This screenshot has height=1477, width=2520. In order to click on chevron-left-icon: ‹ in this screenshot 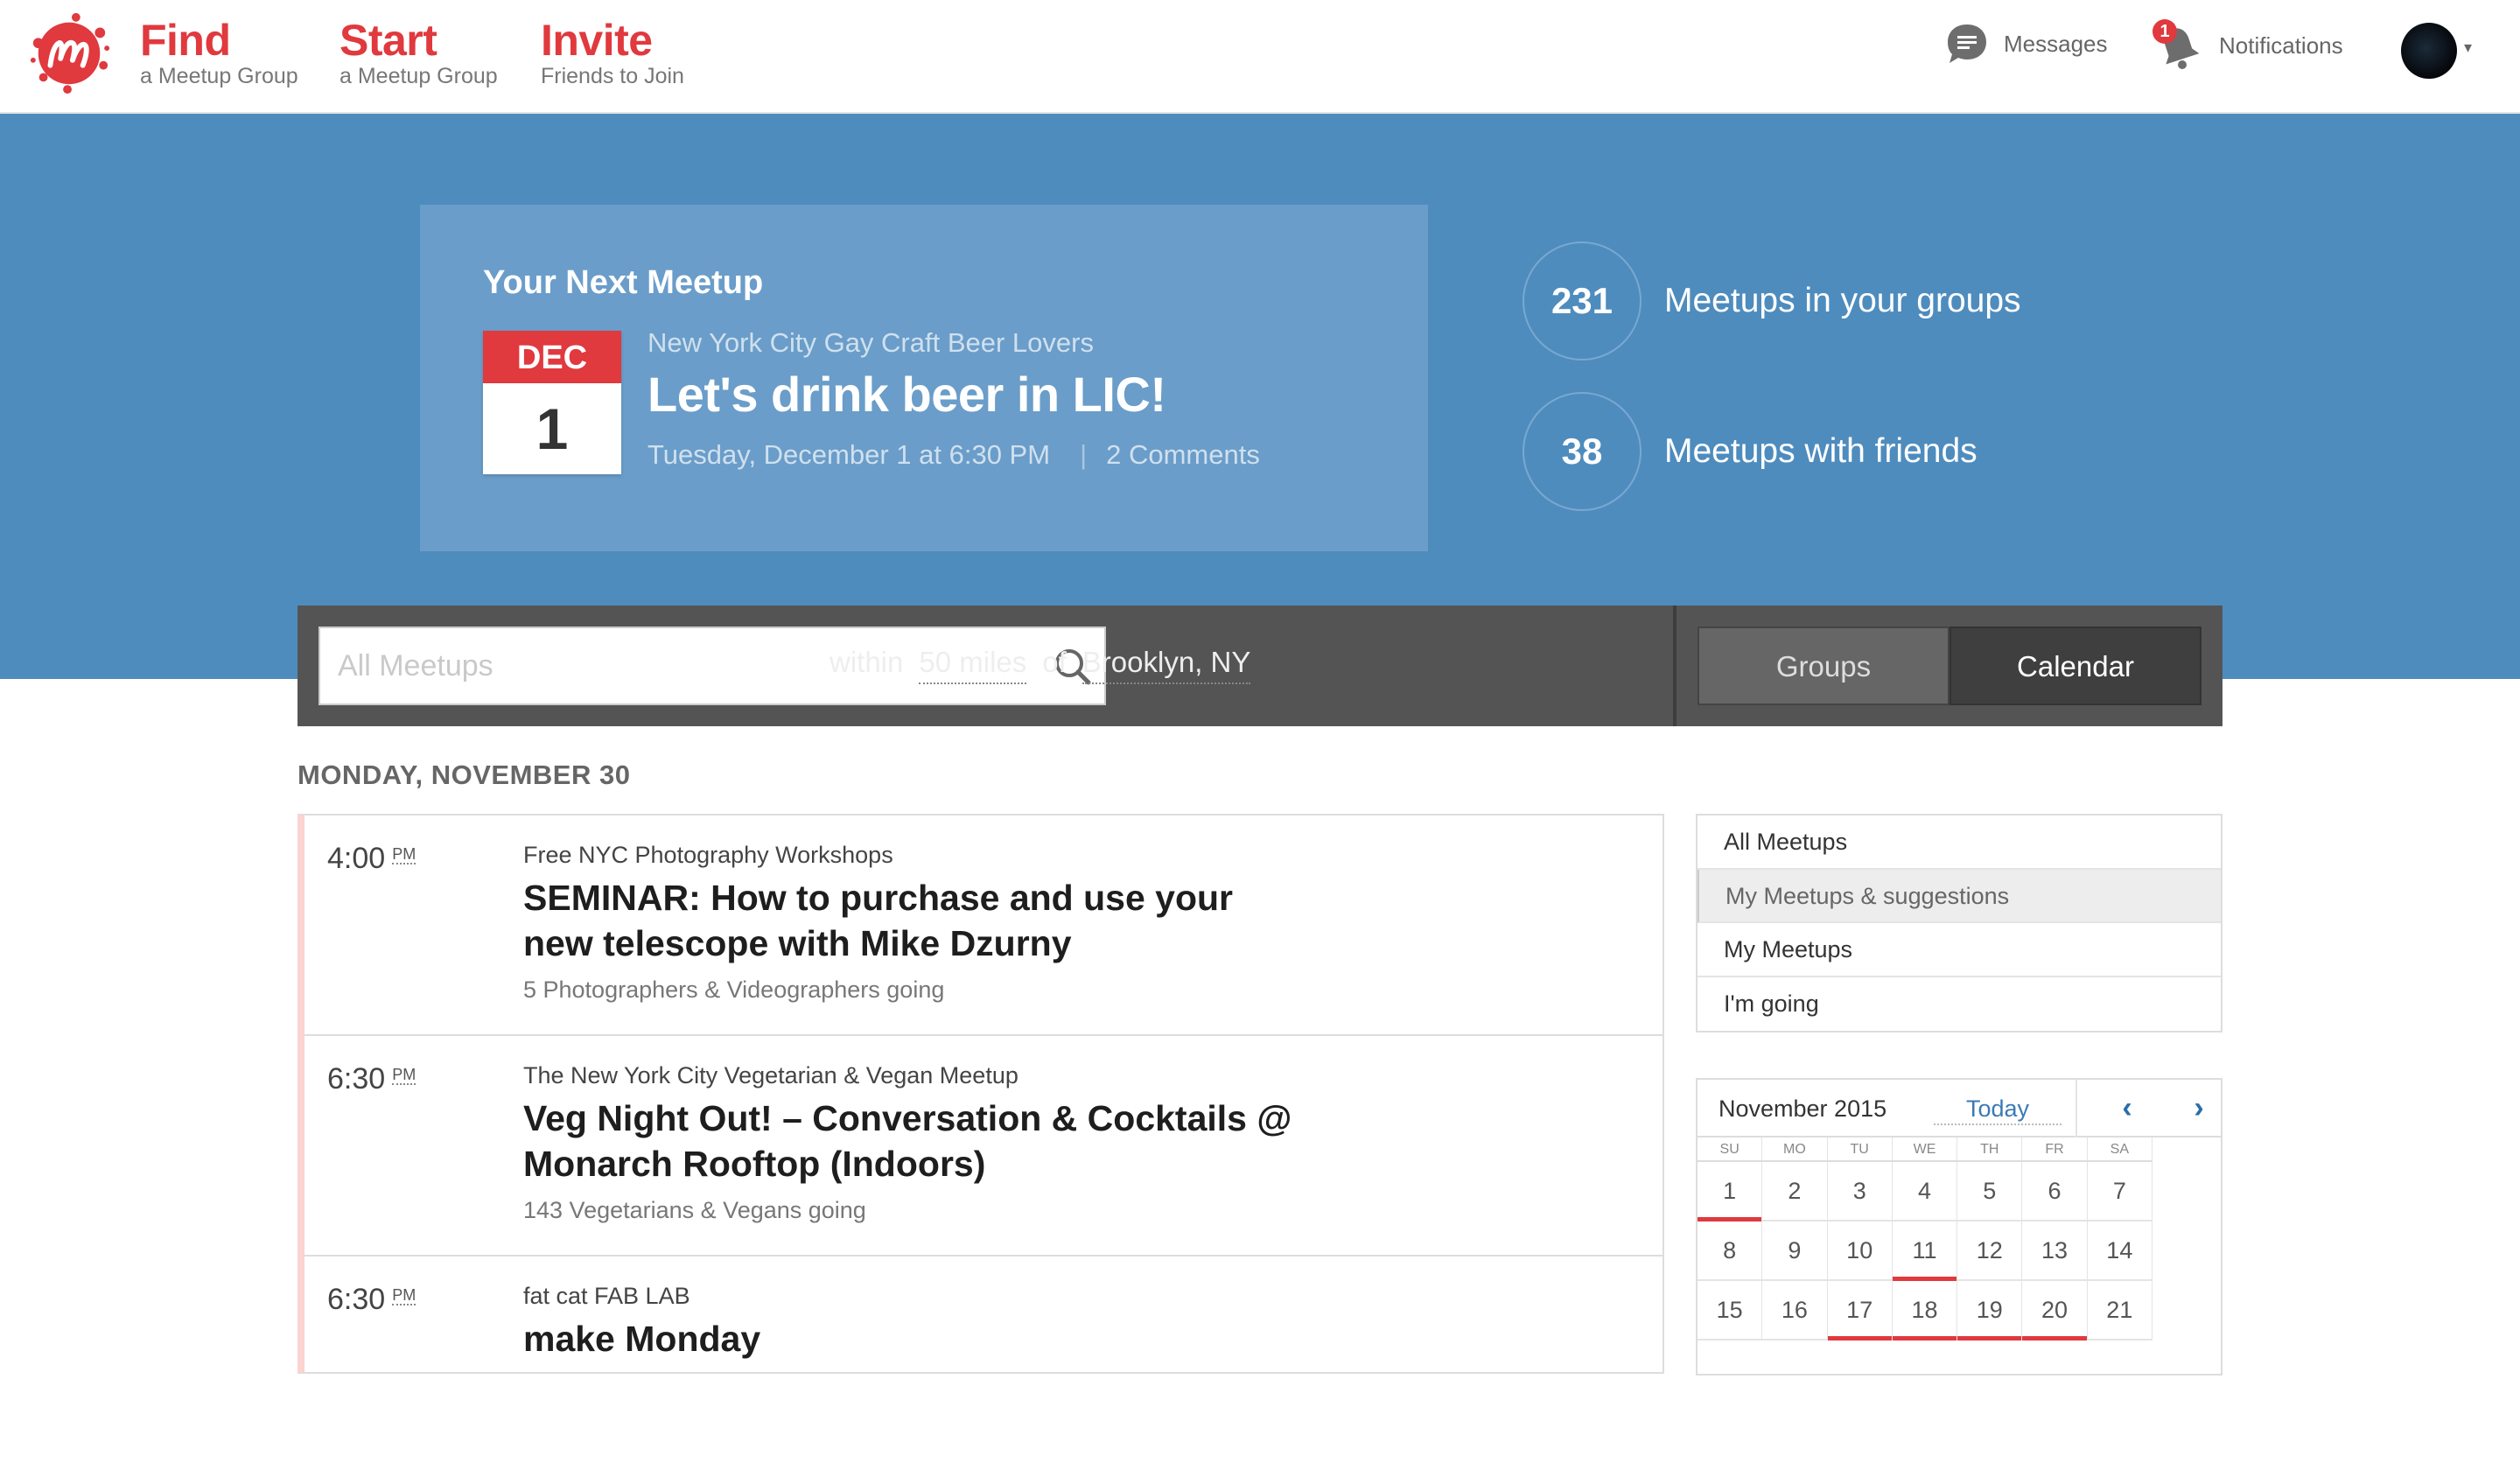, I will do `click(2127, 1108)`.